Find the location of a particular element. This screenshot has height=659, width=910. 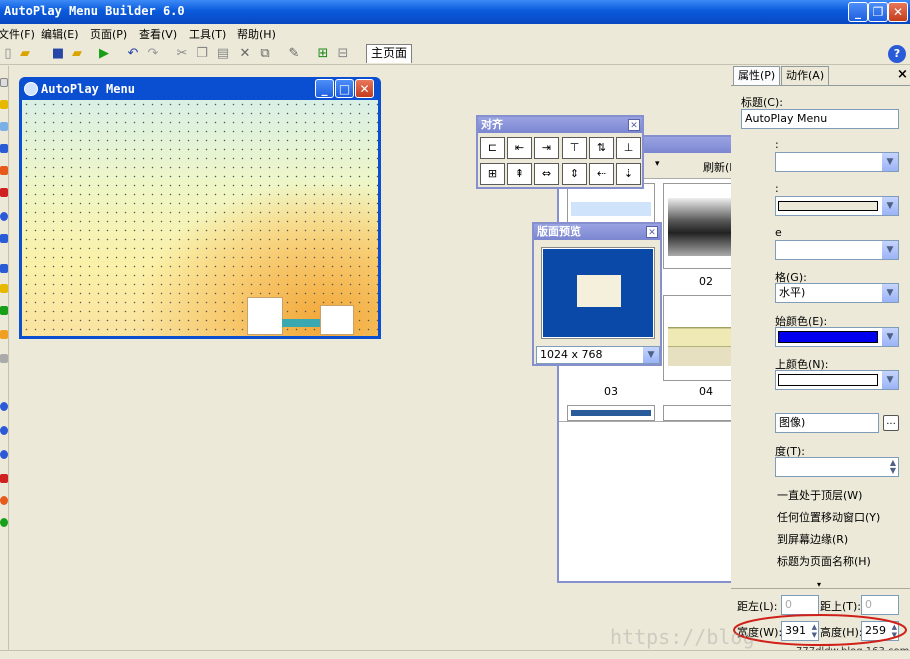

new-icon: ▯ is located at coordinates (8, 54).